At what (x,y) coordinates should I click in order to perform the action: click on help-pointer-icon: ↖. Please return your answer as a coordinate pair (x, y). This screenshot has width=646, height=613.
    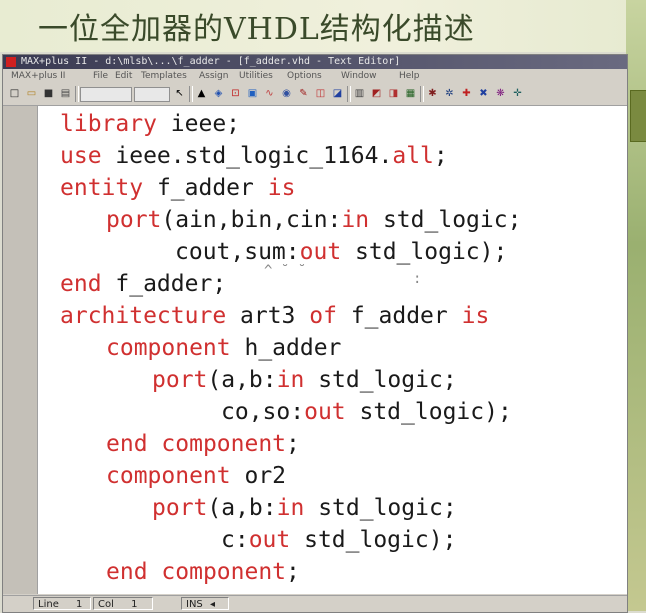
    Looking at the image, I should click on (179, 93).